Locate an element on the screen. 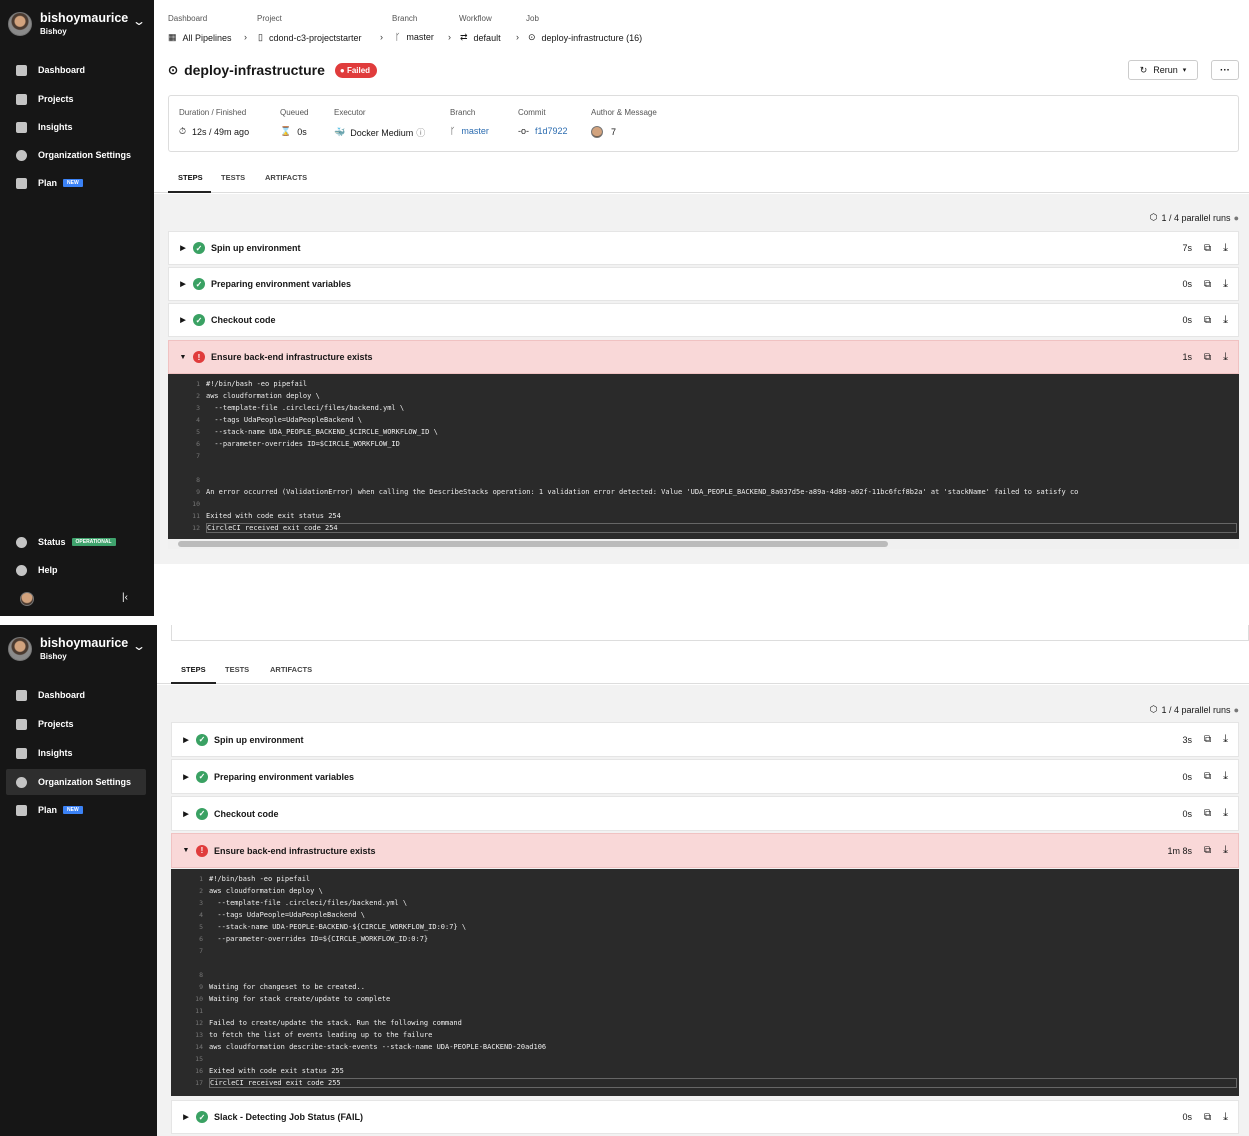 The width and height of the screenshot is (1249, 1136). org-name: Bishoy is located at coordinates (53, 656).